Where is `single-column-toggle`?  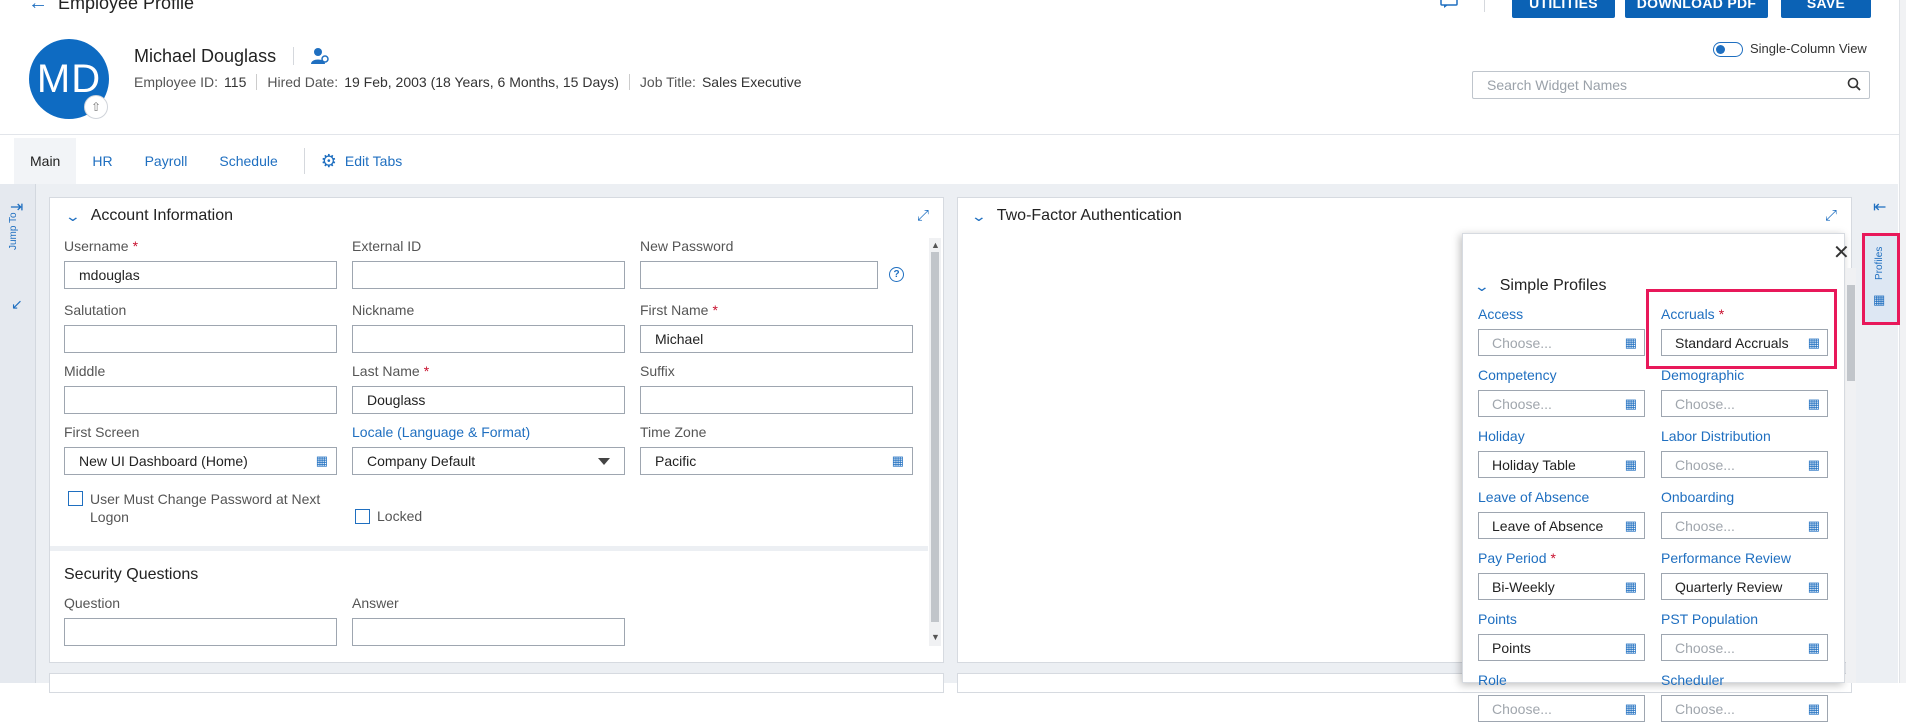
single-column-toggle is located at coordinates (1728, 49).